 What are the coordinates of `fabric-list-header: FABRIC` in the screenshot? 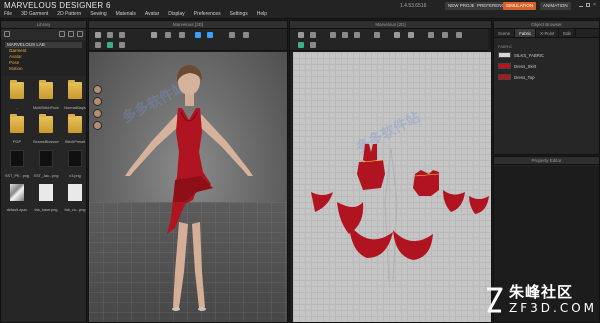 It's located at (505, 46).